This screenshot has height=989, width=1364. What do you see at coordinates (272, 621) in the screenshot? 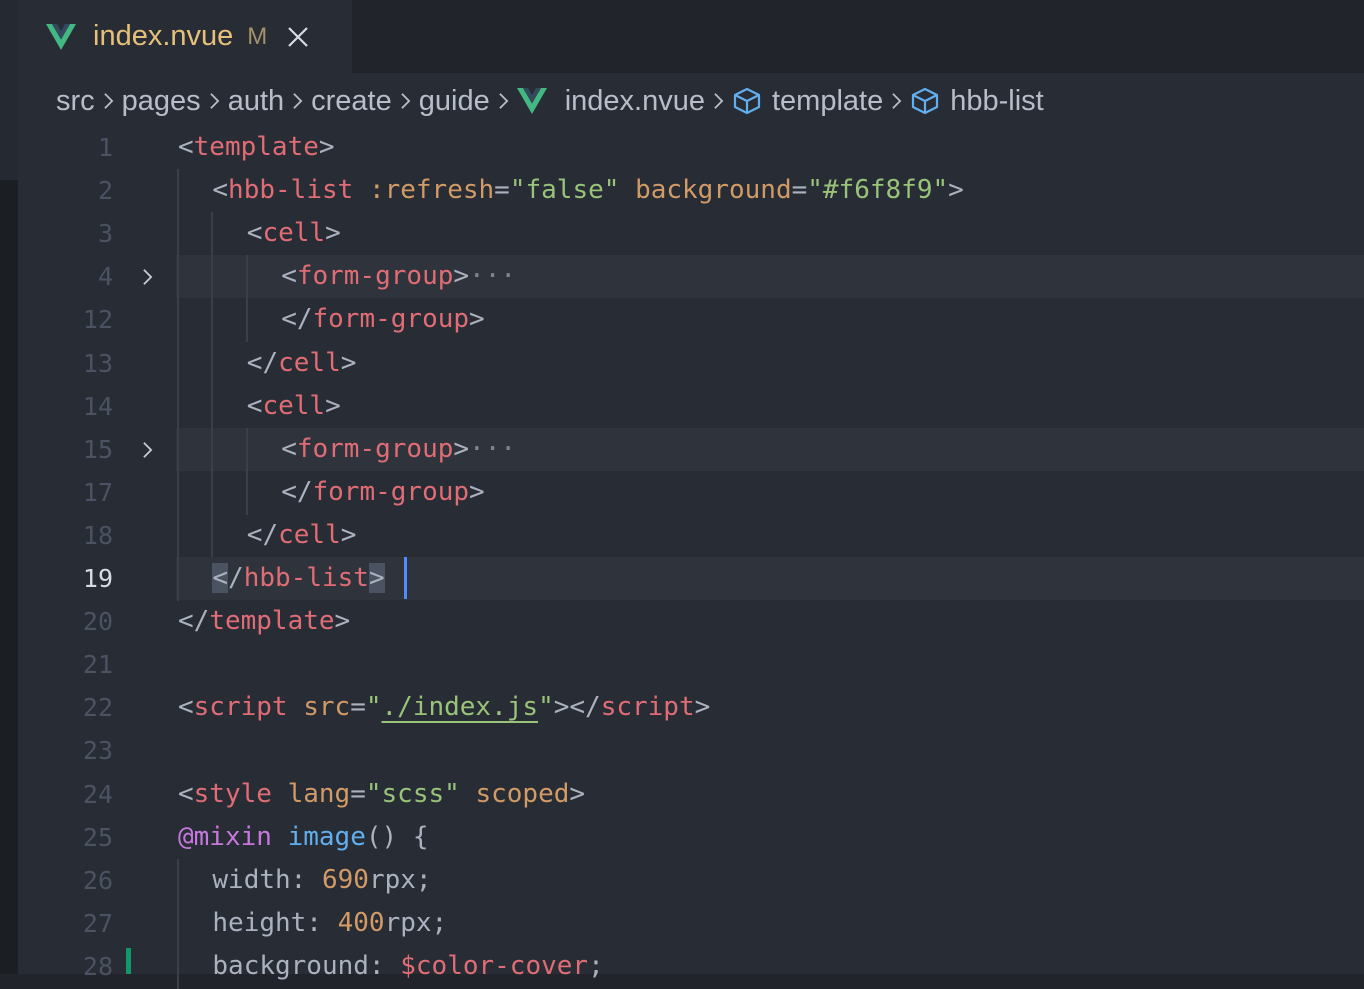
I see `code-token: template` at bounding box center [272, 621].